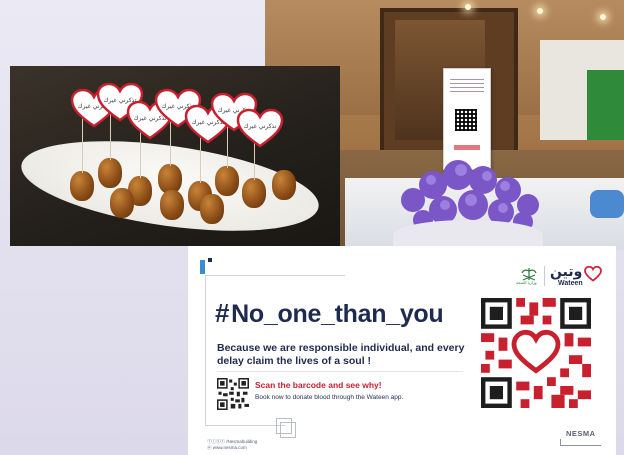 This screenshot has height=455, width=624. What do you see at coordinates (467, 200) in the screenshot?
I see `flower-arrangement` at bounding box center [467, 200].